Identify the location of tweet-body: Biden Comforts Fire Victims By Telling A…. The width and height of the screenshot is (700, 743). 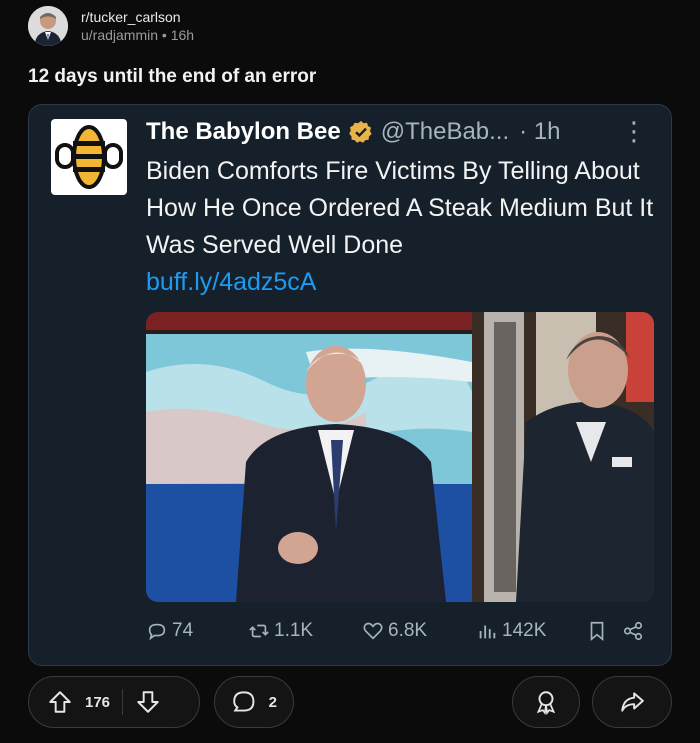
(401, 227).